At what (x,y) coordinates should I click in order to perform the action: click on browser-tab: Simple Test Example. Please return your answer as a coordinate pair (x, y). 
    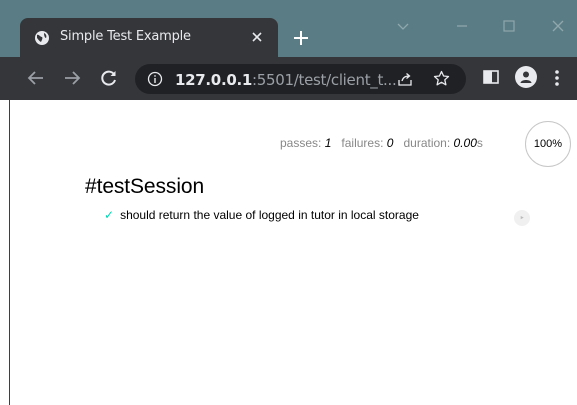
    Looking at the image, I should click on (149, 37).